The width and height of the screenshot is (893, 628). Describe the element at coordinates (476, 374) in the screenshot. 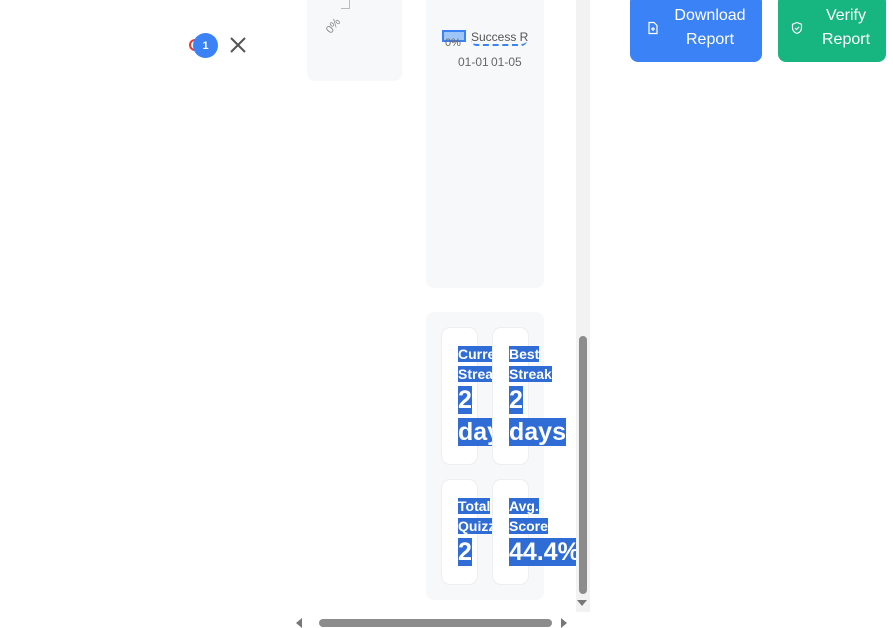

I see `stat-label: Streal` at that location.